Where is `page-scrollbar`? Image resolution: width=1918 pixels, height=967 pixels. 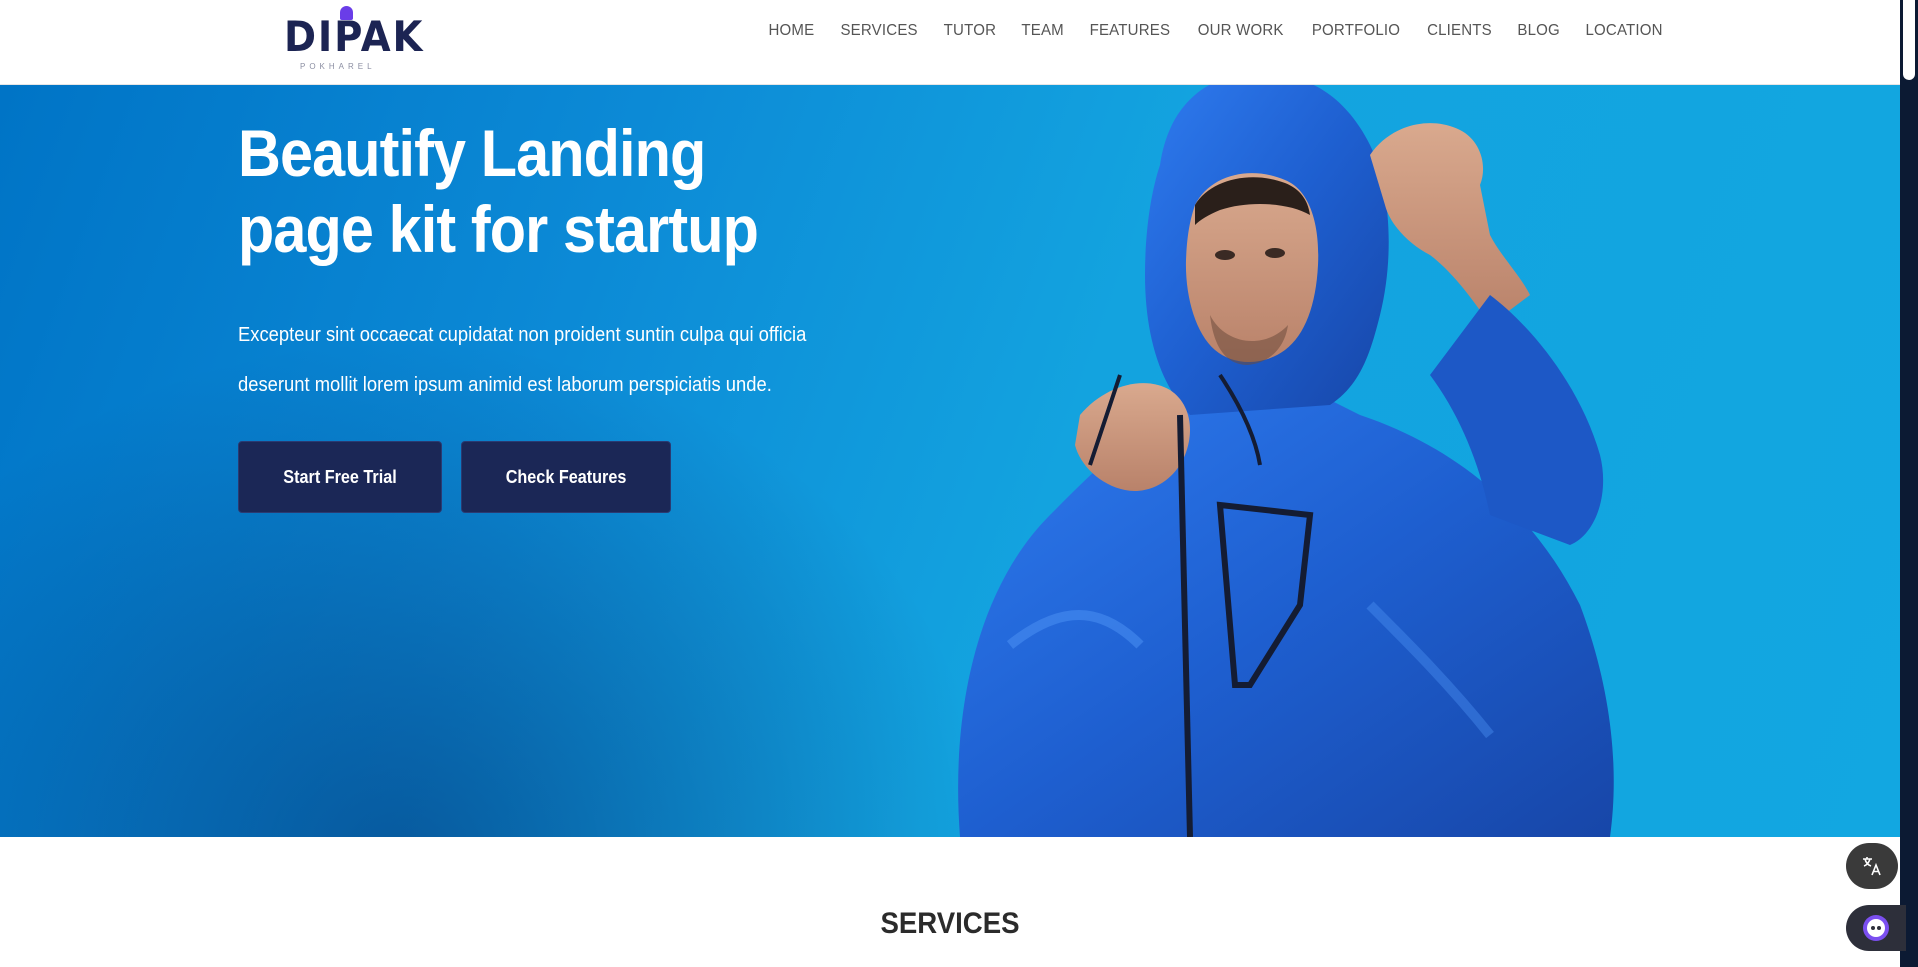 page-scrollbar is located at coordinates (1909, 483).